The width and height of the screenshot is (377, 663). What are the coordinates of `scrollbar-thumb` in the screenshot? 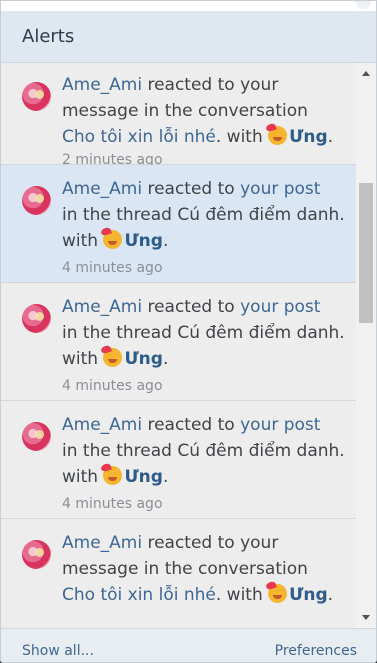 It's located at (366, 253).